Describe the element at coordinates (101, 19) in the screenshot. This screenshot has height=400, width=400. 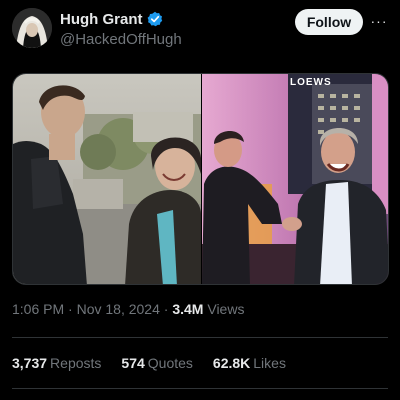
I see `display-name: Hugh Grant` at that location.